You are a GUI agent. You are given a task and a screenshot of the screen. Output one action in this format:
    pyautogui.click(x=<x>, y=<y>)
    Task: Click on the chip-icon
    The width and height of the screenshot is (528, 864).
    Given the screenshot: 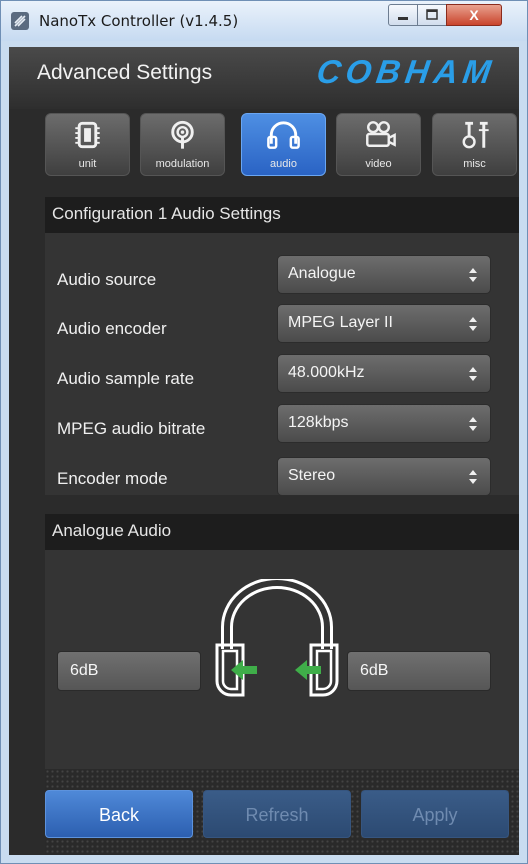 What is the action you would take?
    pyautogui.click(x=87, y=135)
    